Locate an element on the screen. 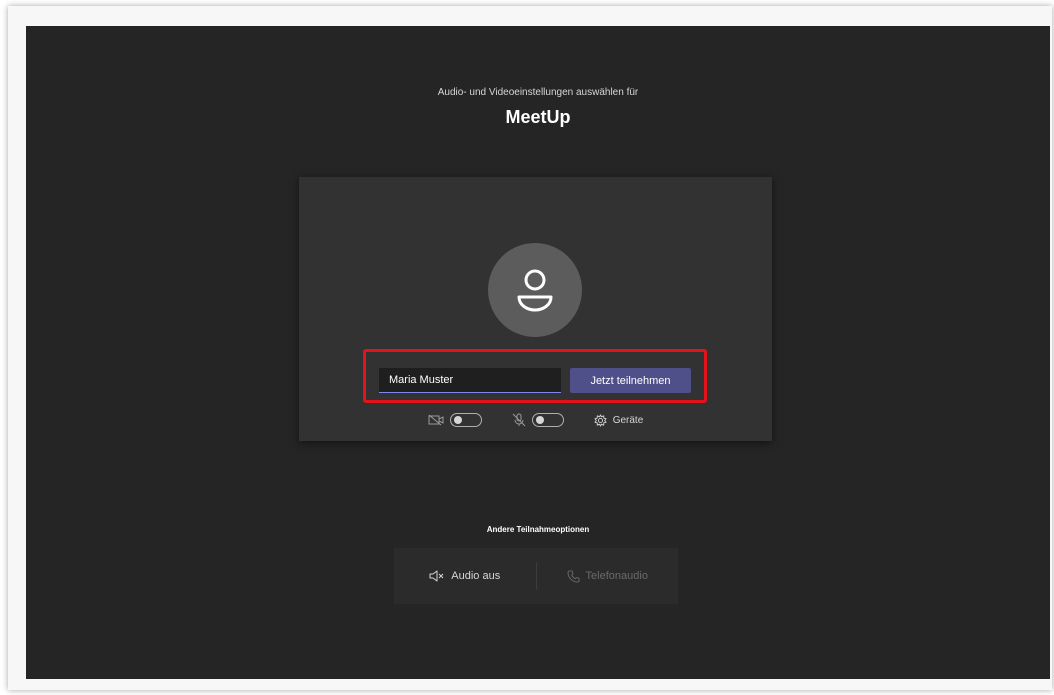 The image size is (1054, 695). mic-control is located at coordinates (538, 420).